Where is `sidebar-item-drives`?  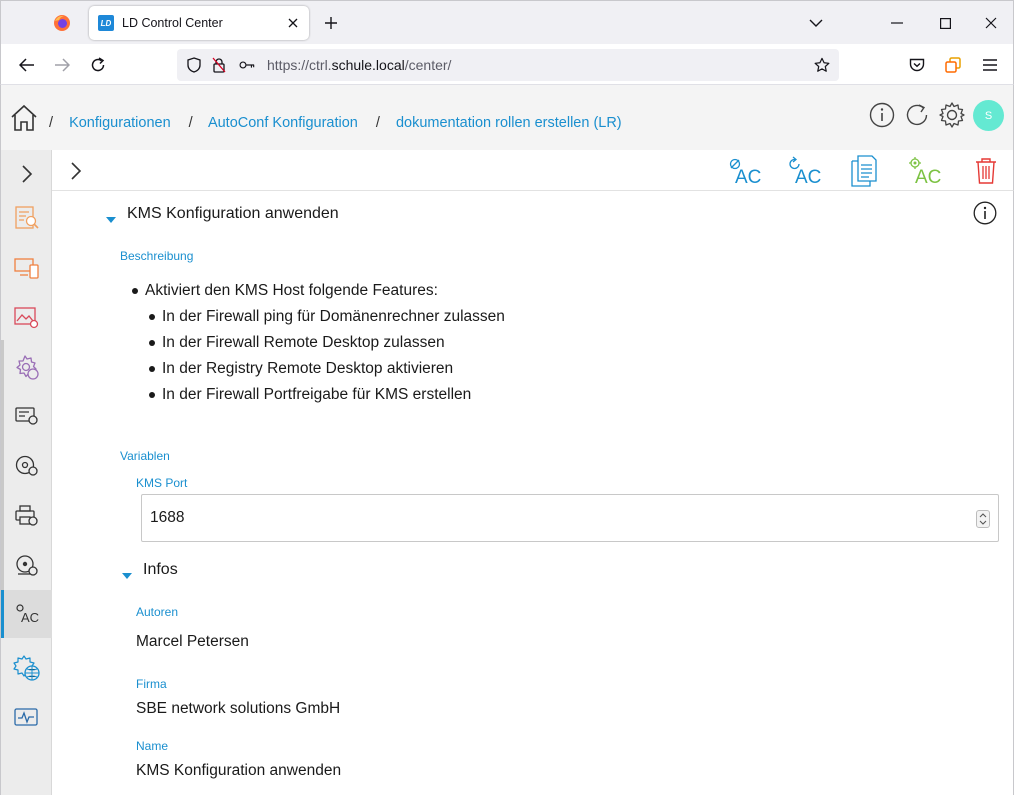 sidebar-item-drives is located at coordinates (26, 566).